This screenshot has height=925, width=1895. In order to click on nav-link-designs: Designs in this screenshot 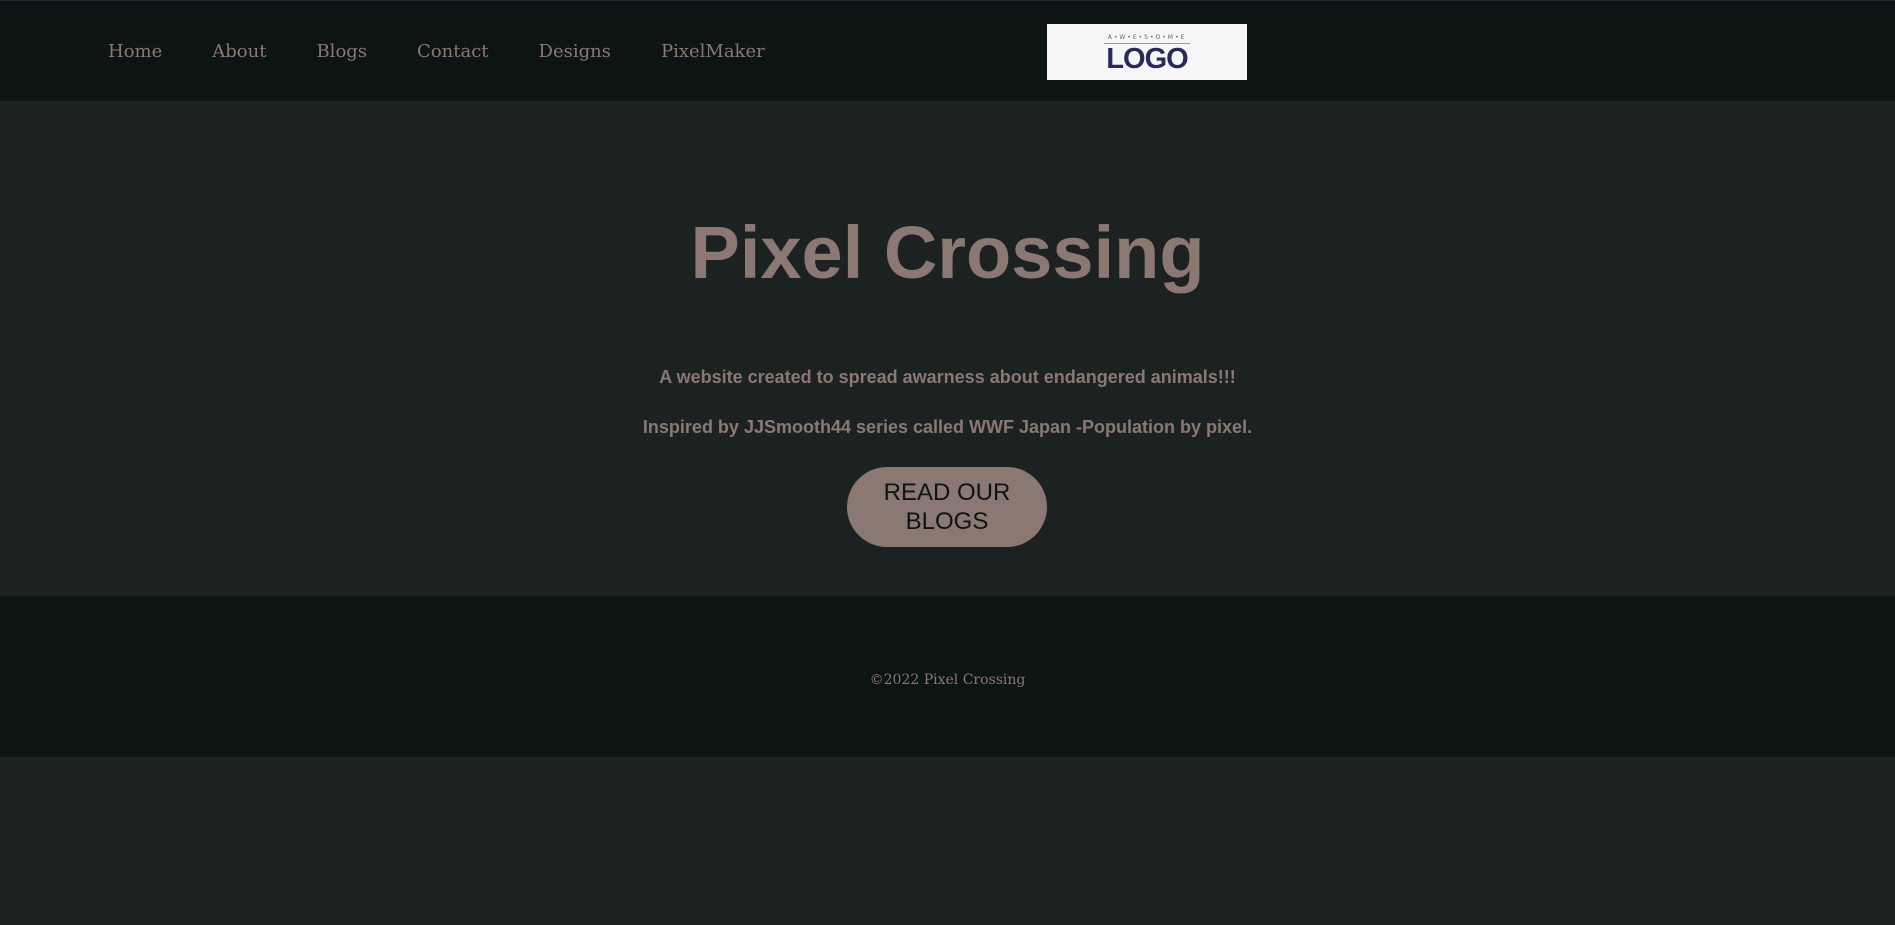, I will do `click(575, 51)`.